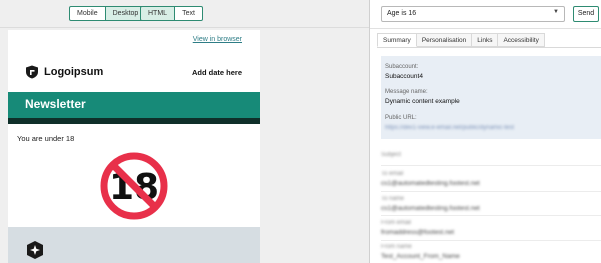  Describe the element at coordinates (393, 199) in the screenshot. I see `to-name-label: To name` at that location.